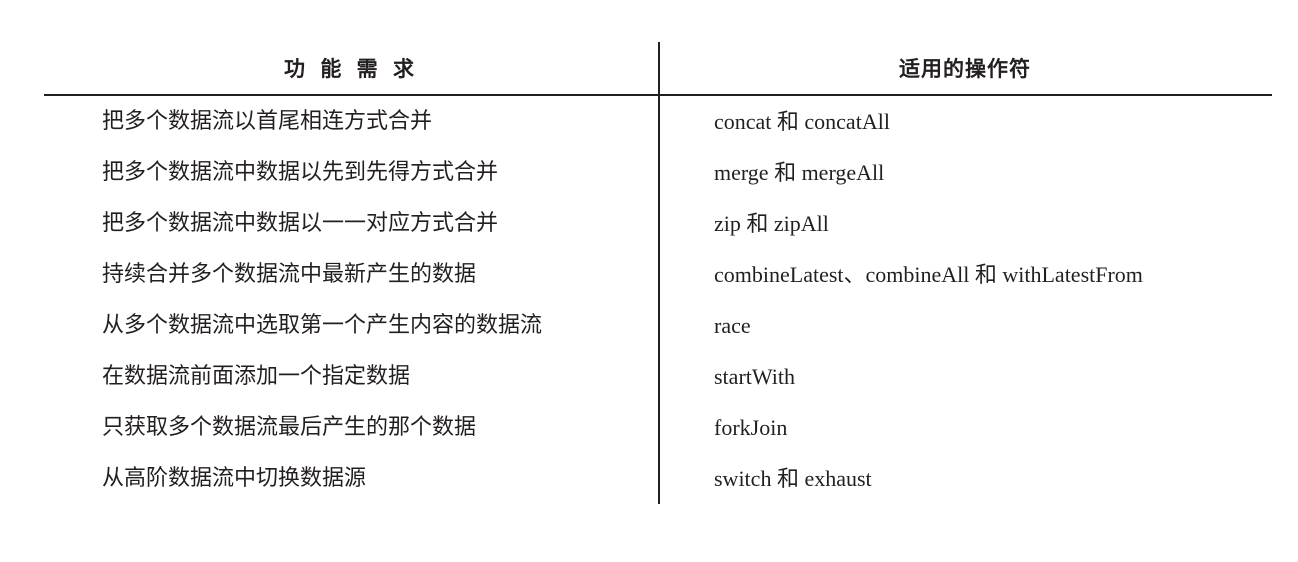  I want to click on operators-cell: merge 和 mergeAll, so click(799, 172).